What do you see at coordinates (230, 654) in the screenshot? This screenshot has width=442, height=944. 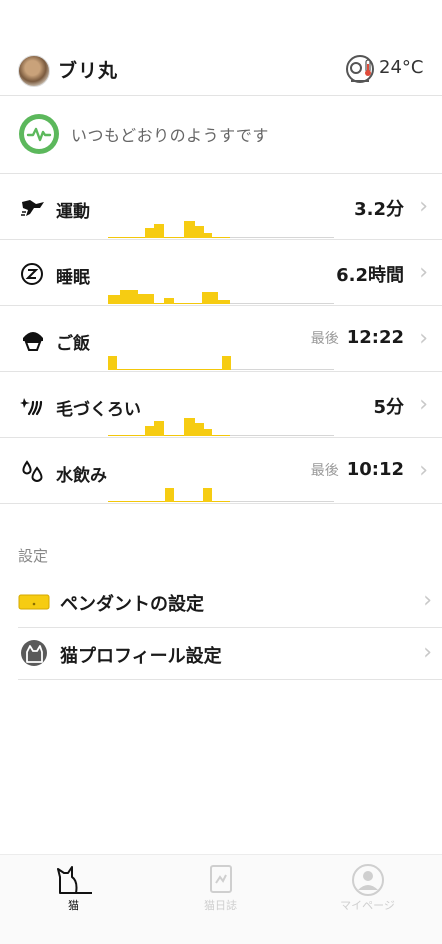 I see `cat-profile-settings-item: 猫プロフィール設定 ›` at bounding box center [230, 654].